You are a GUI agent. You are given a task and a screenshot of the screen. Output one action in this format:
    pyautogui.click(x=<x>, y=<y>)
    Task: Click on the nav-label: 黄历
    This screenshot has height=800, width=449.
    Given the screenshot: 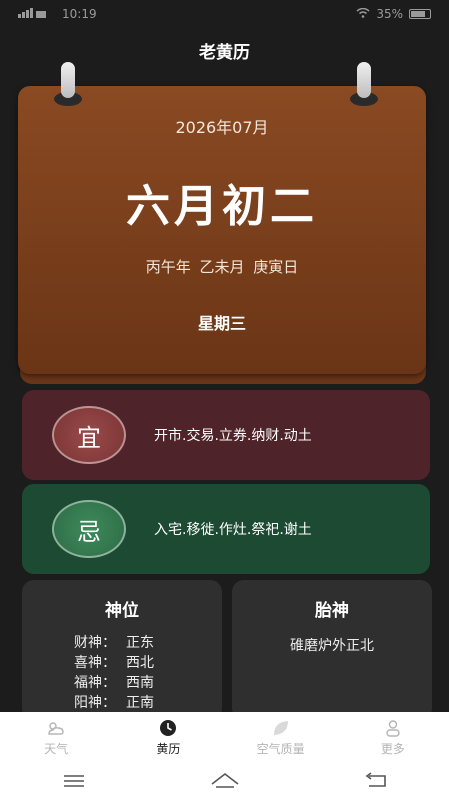 What is the action you would take?
    pyautogui.click(x=168, y=749)
    